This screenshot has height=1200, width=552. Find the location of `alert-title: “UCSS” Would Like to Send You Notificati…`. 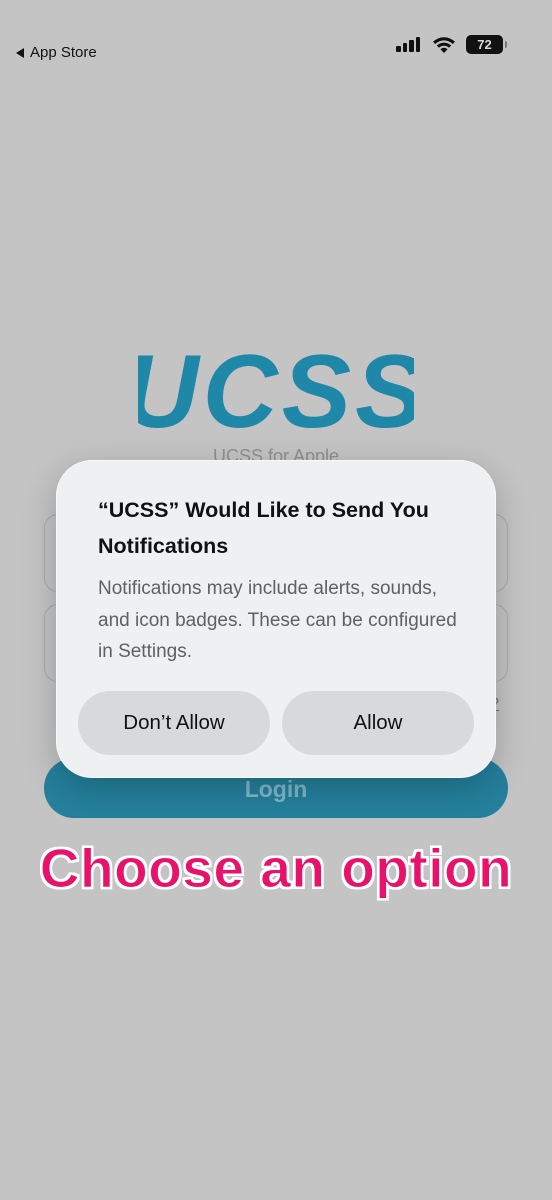

alert-title: “UCSS” Would Like to Send You Notificati… is located at coordinates (263, 528).